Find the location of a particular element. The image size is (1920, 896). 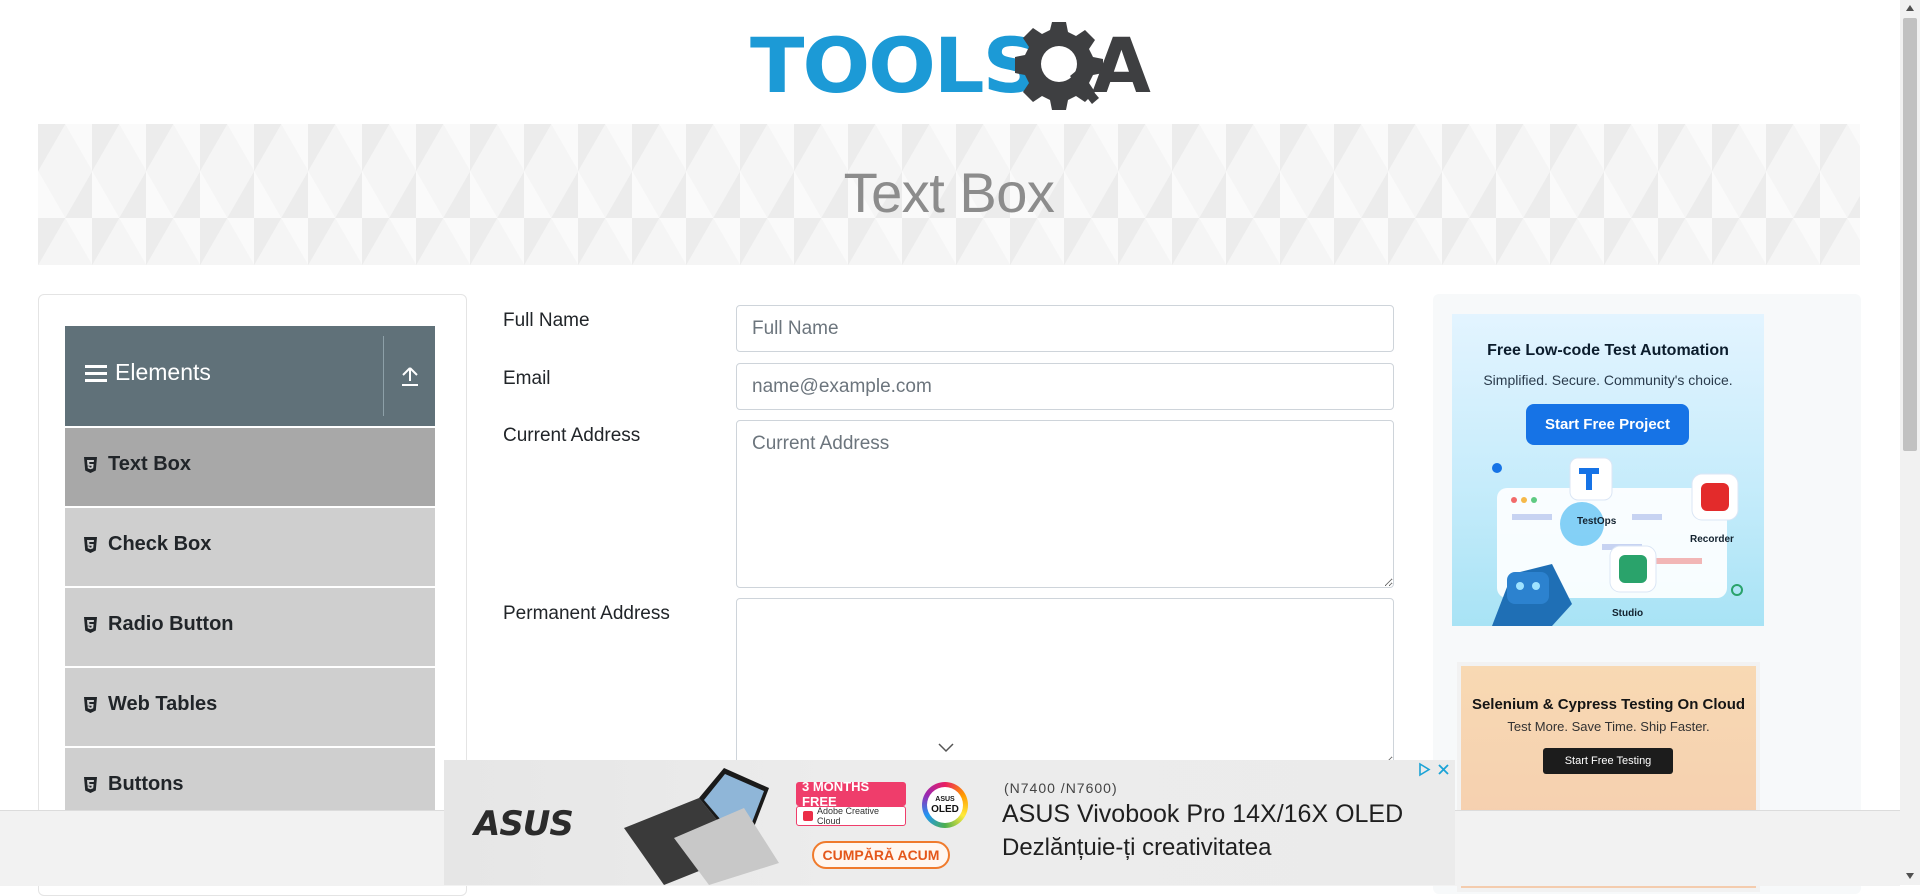

collapse-button is located at coordinates (409, 376).